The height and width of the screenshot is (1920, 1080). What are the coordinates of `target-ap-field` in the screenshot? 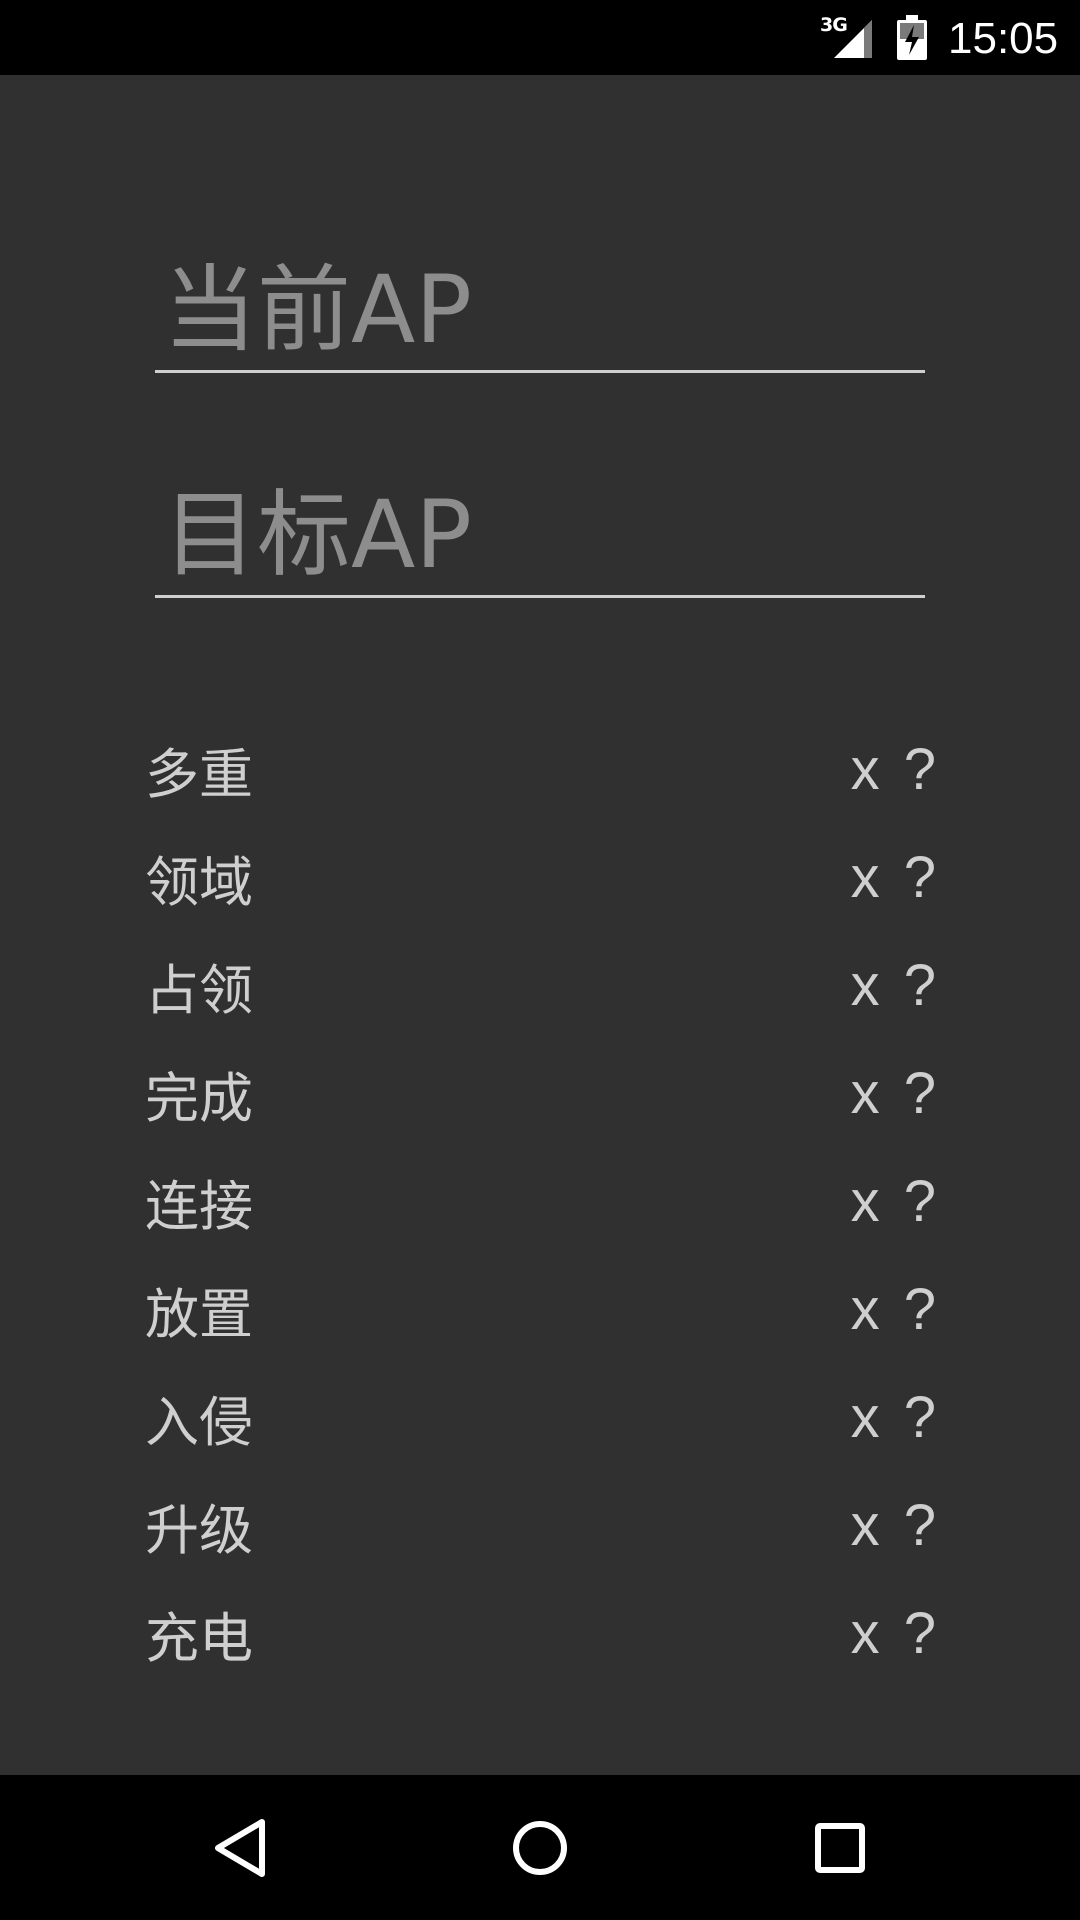 It's located at (540, 536).